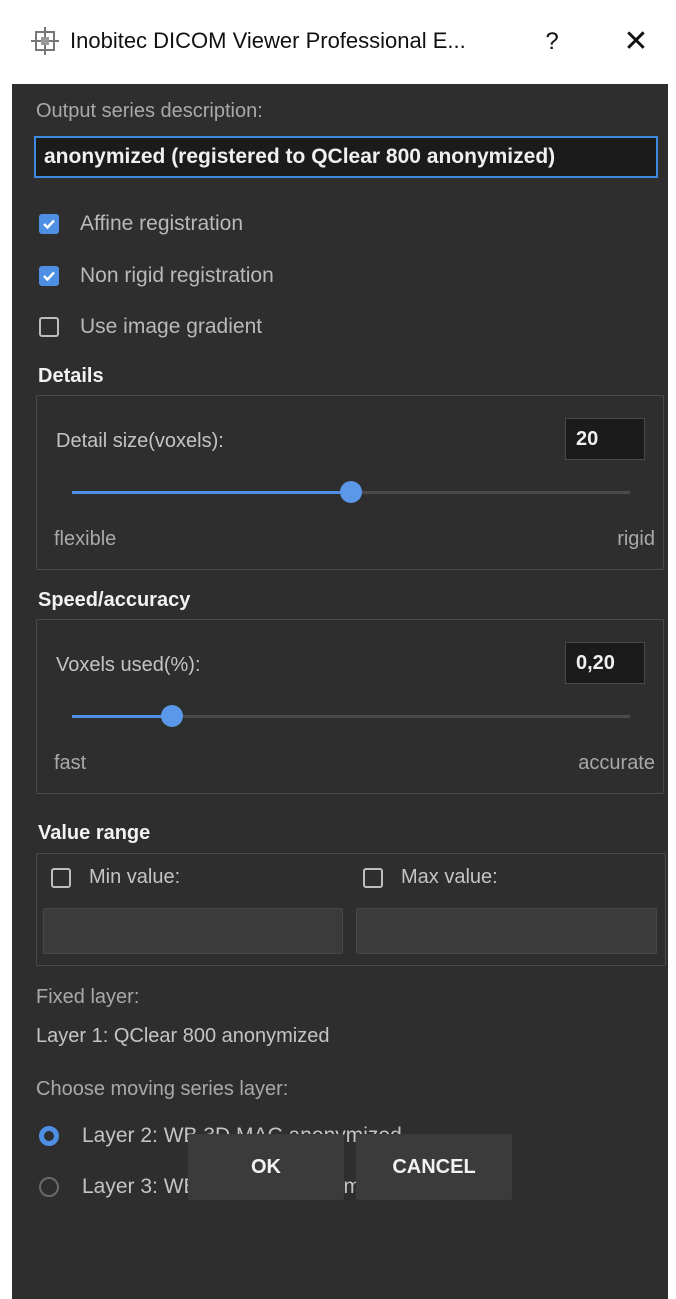  I want to click on details-section-title: Details, so click(71, 376).